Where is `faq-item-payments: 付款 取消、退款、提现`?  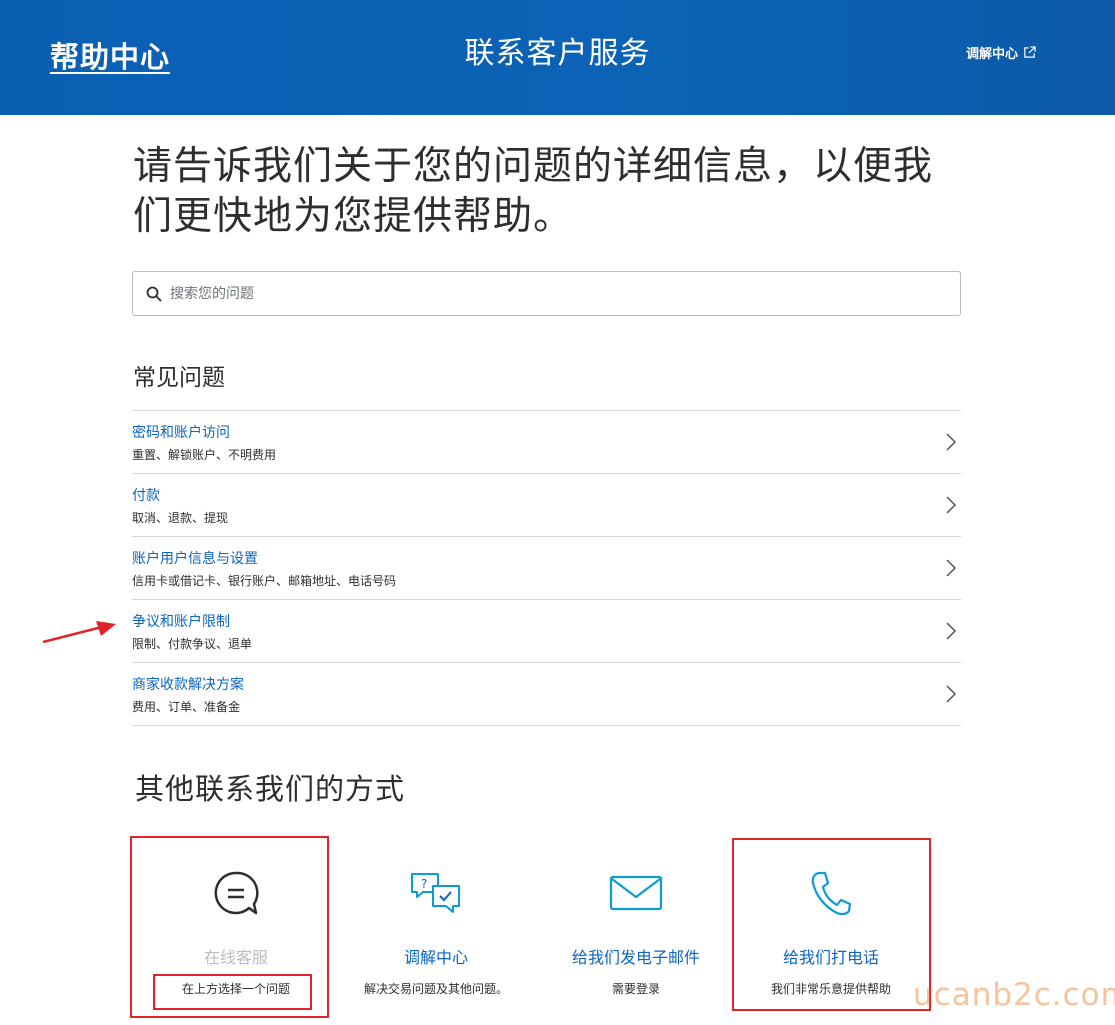 faq-item-payments: 付款 取消、退款、提现 is located at coordinates (546, 505).